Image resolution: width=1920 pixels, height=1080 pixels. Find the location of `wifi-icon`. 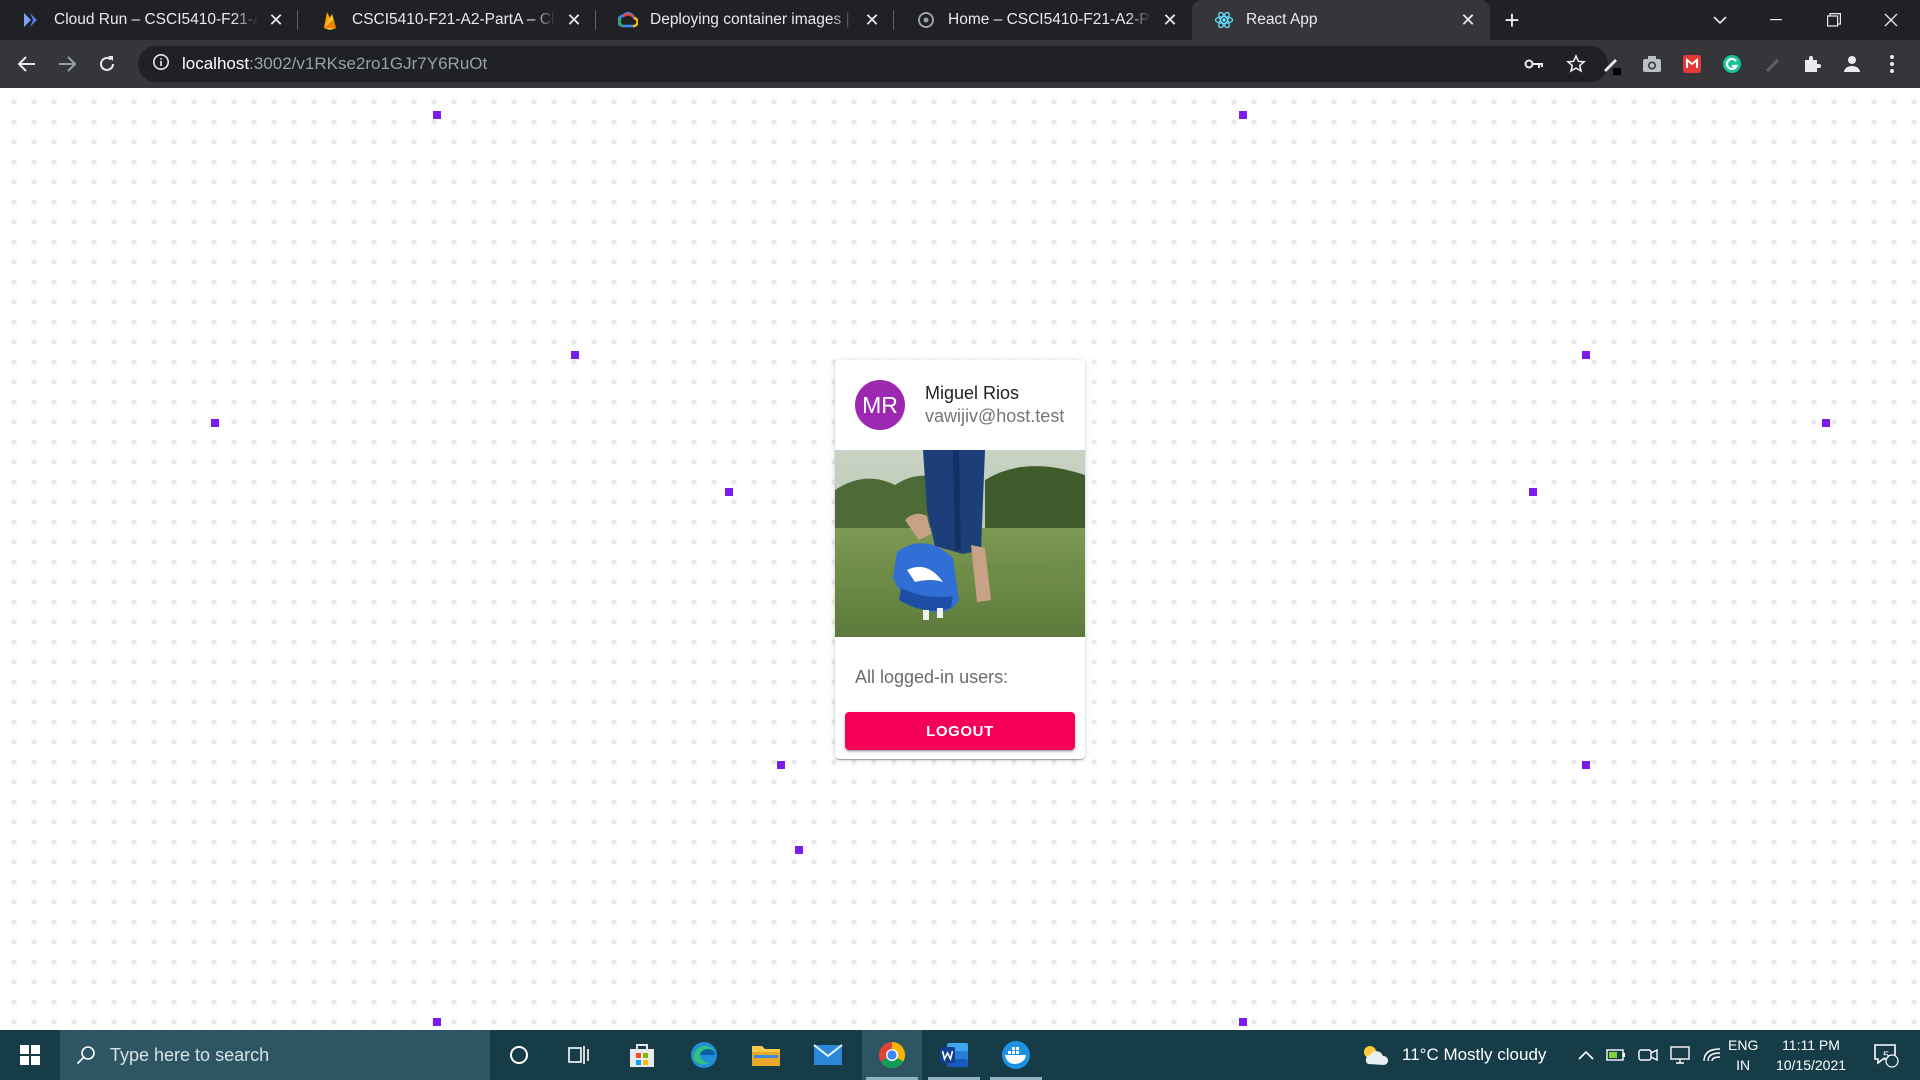

wifi-icon is located at coordinates (1712, 1055).